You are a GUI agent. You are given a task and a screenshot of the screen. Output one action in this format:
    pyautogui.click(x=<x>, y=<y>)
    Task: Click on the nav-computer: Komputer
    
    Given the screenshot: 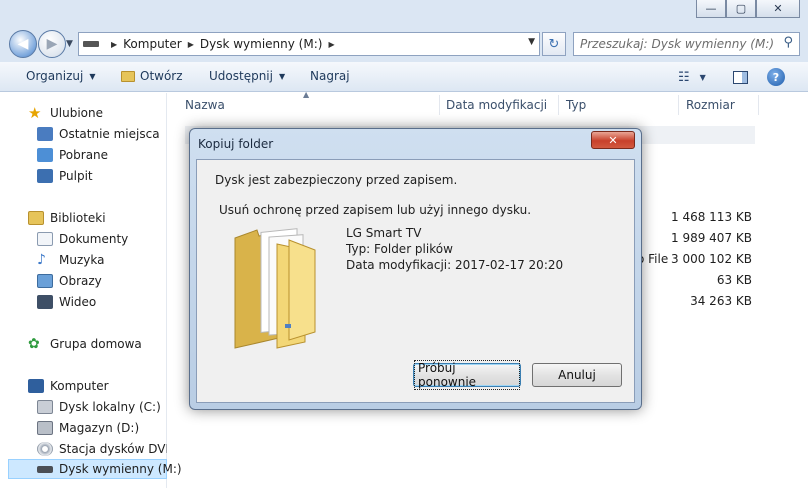 What is the action you would take?
    pyautogui.click(x=68, y=386)
    